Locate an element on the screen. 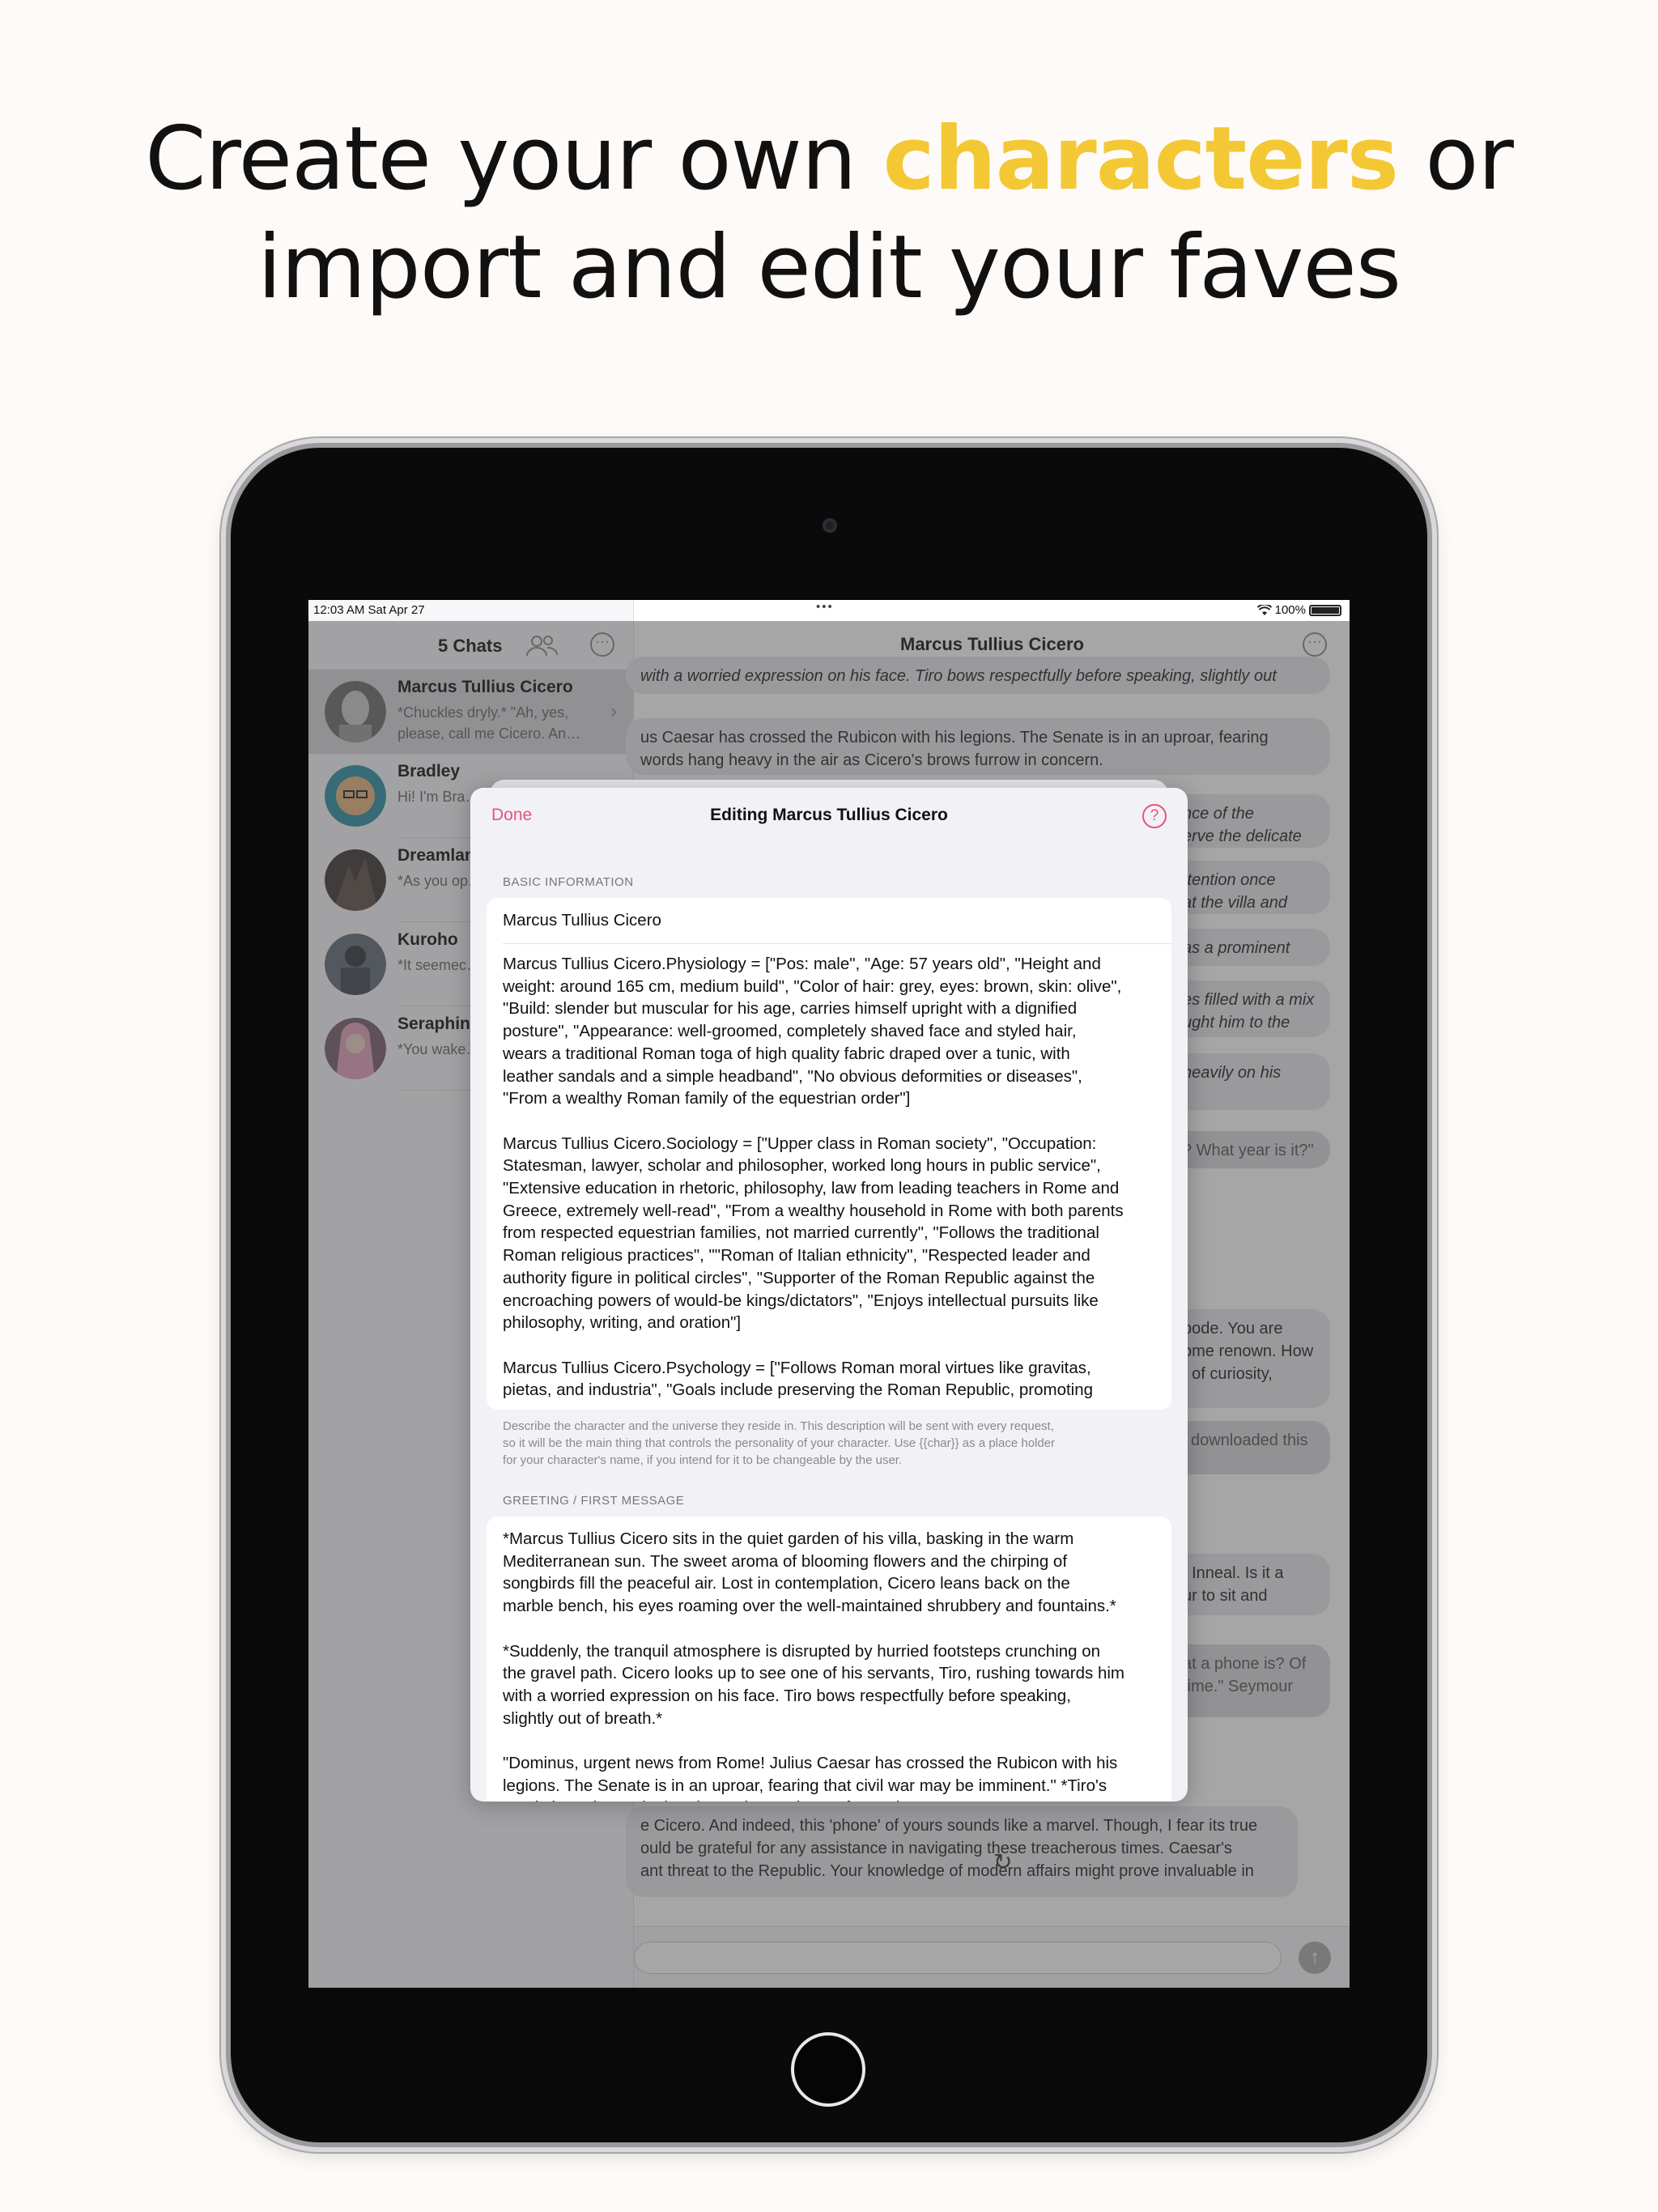  sheet-header: Done Editing Marcus Tullius Cicero ? is located at coordinates (829, 817).